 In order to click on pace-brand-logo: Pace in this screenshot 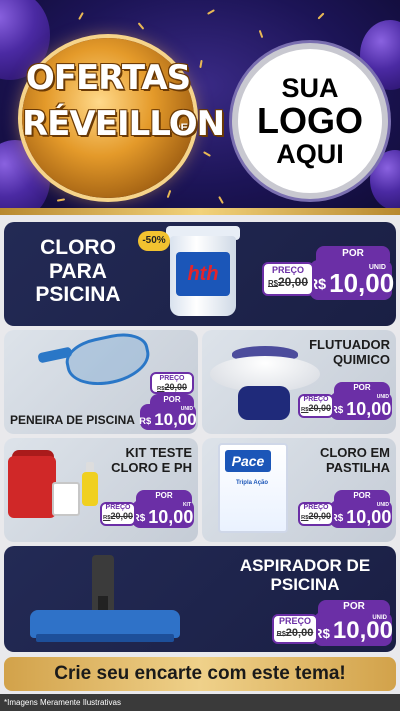, I will do `click(248, 461)`.